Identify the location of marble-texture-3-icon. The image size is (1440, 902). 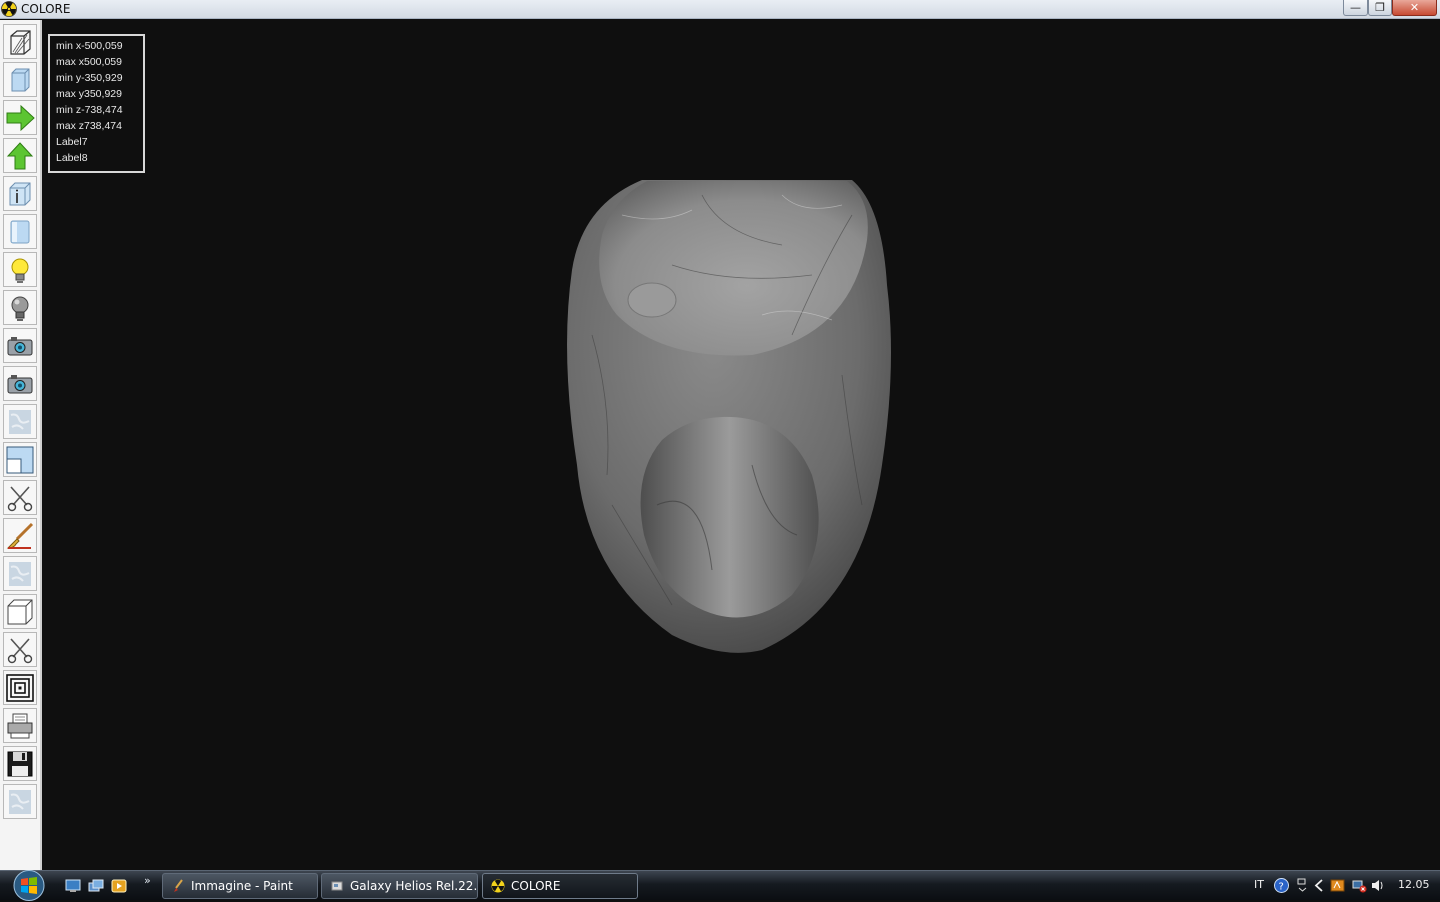
(20, 801).